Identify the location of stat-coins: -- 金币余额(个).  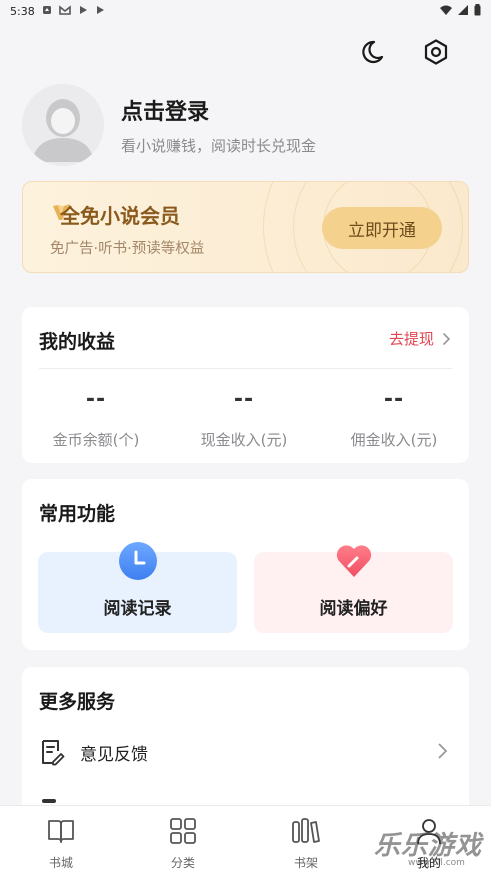
(96, 418).